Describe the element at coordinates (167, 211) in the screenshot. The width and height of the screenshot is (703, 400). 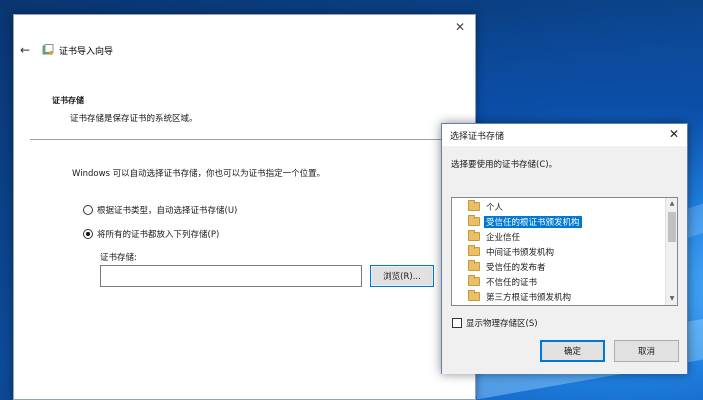
I see `radio-auto-label: 根据证书类型，自动选择证书存储(U)` at that location.